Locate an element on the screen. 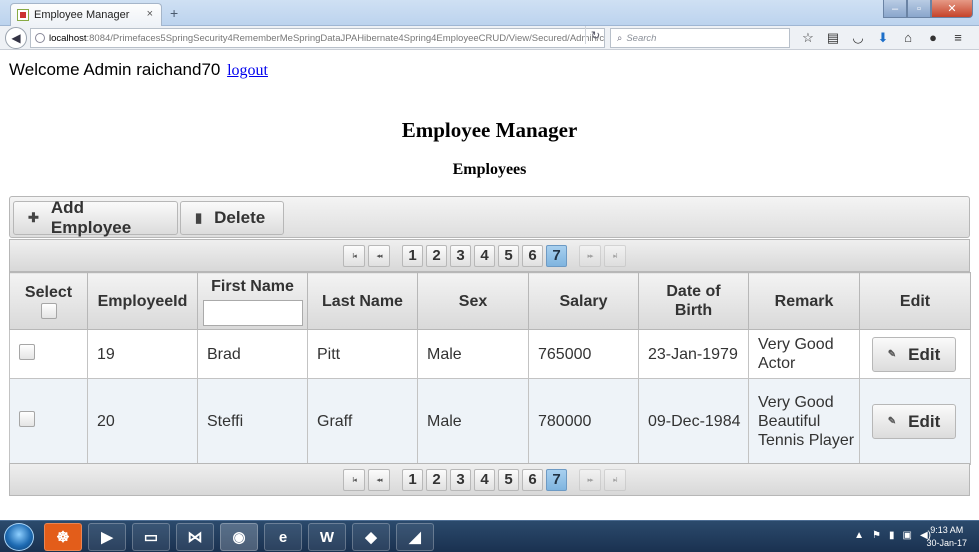 This screenshot has width=979, height=552. maximize-button: ▫ is located at coordinates (919, 9).